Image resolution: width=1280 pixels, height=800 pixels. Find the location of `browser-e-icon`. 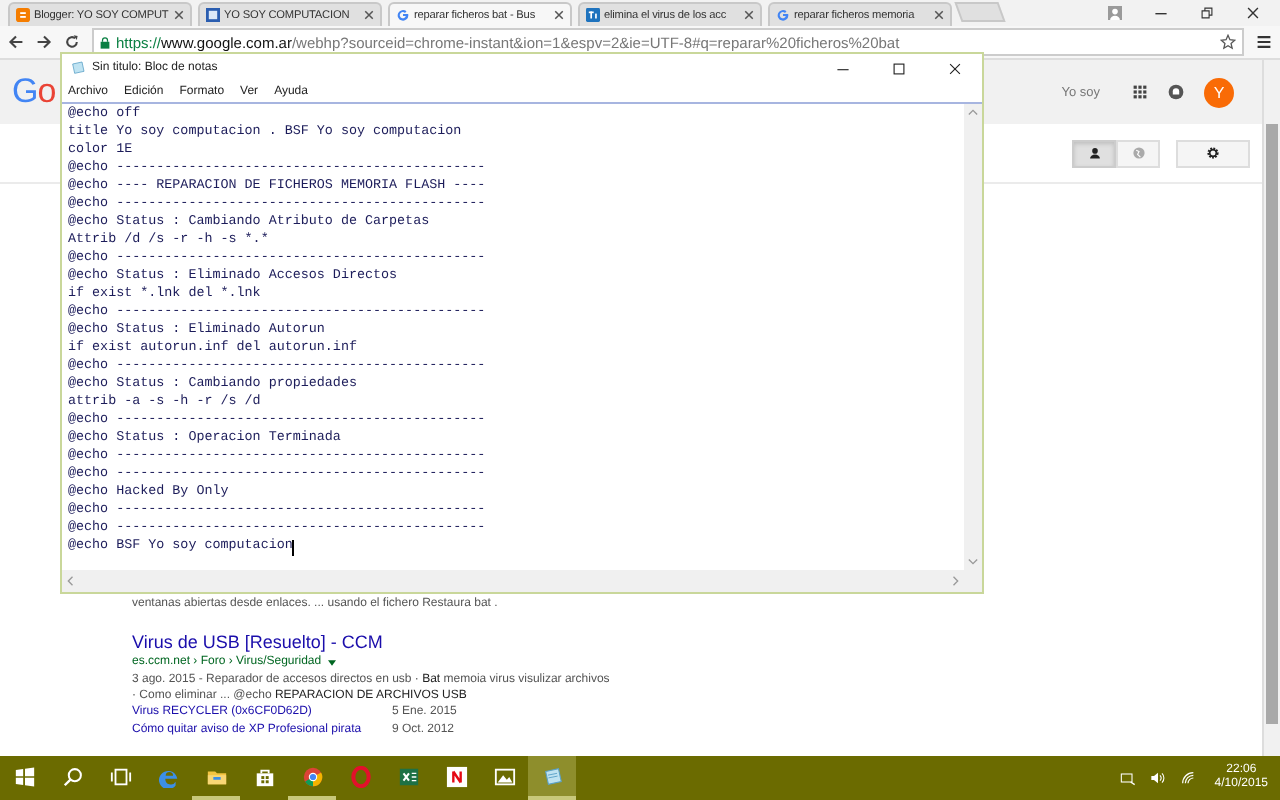

browser-e-icon is located at coordinates (168, 776).